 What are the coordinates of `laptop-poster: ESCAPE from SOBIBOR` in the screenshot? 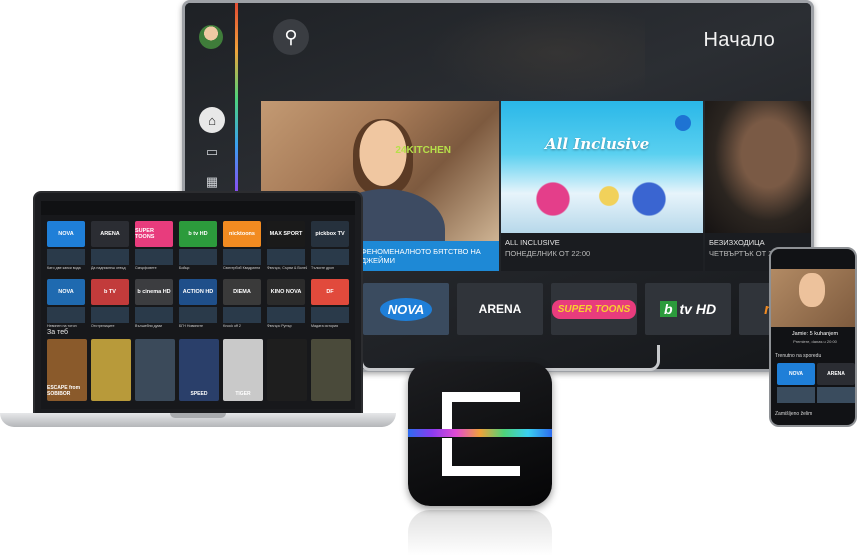 It's located at (67, 370).